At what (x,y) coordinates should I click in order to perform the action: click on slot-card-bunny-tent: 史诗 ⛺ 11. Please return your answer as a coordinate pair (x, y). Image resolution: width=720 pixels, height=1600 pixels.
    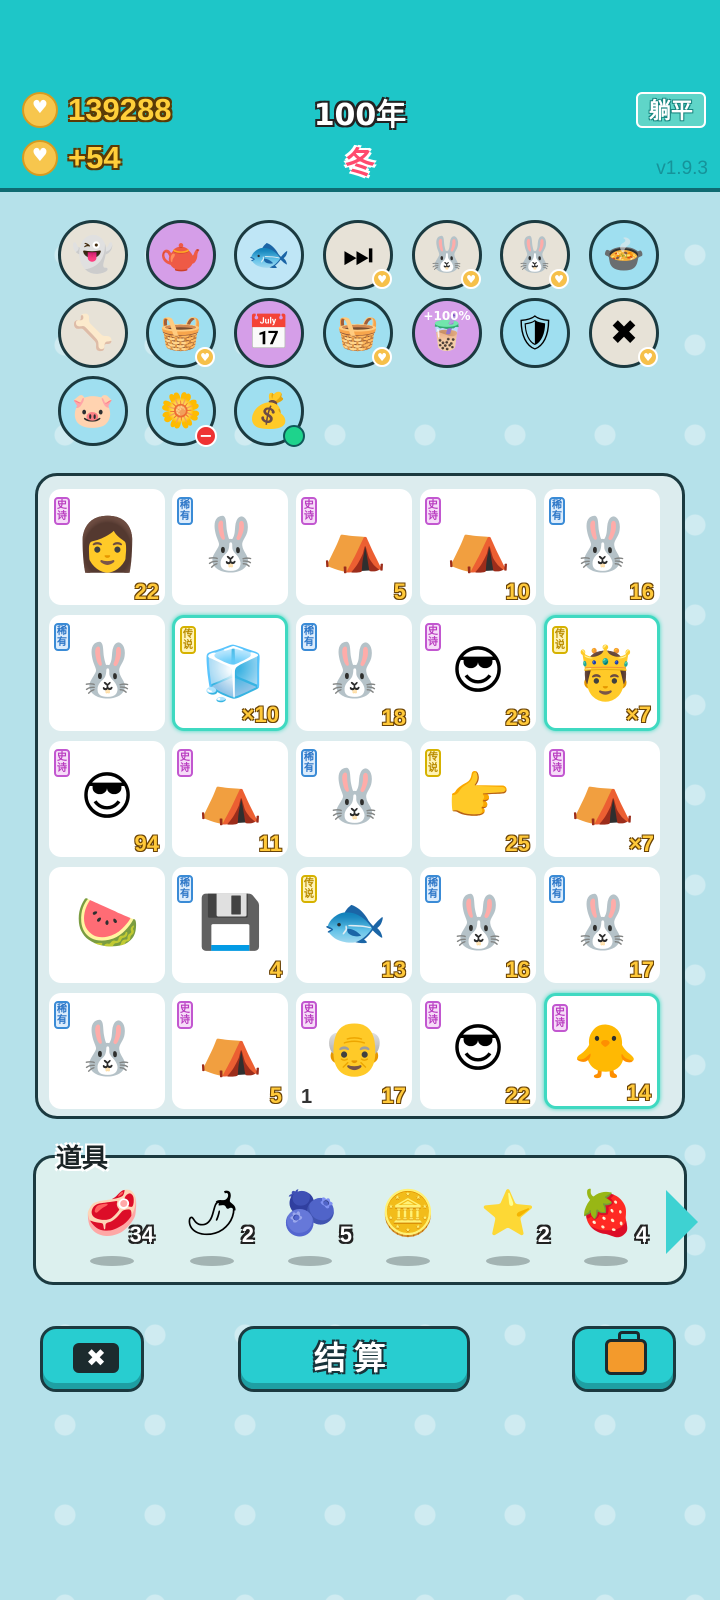
    Looking at the image, I should click on (230, 799).